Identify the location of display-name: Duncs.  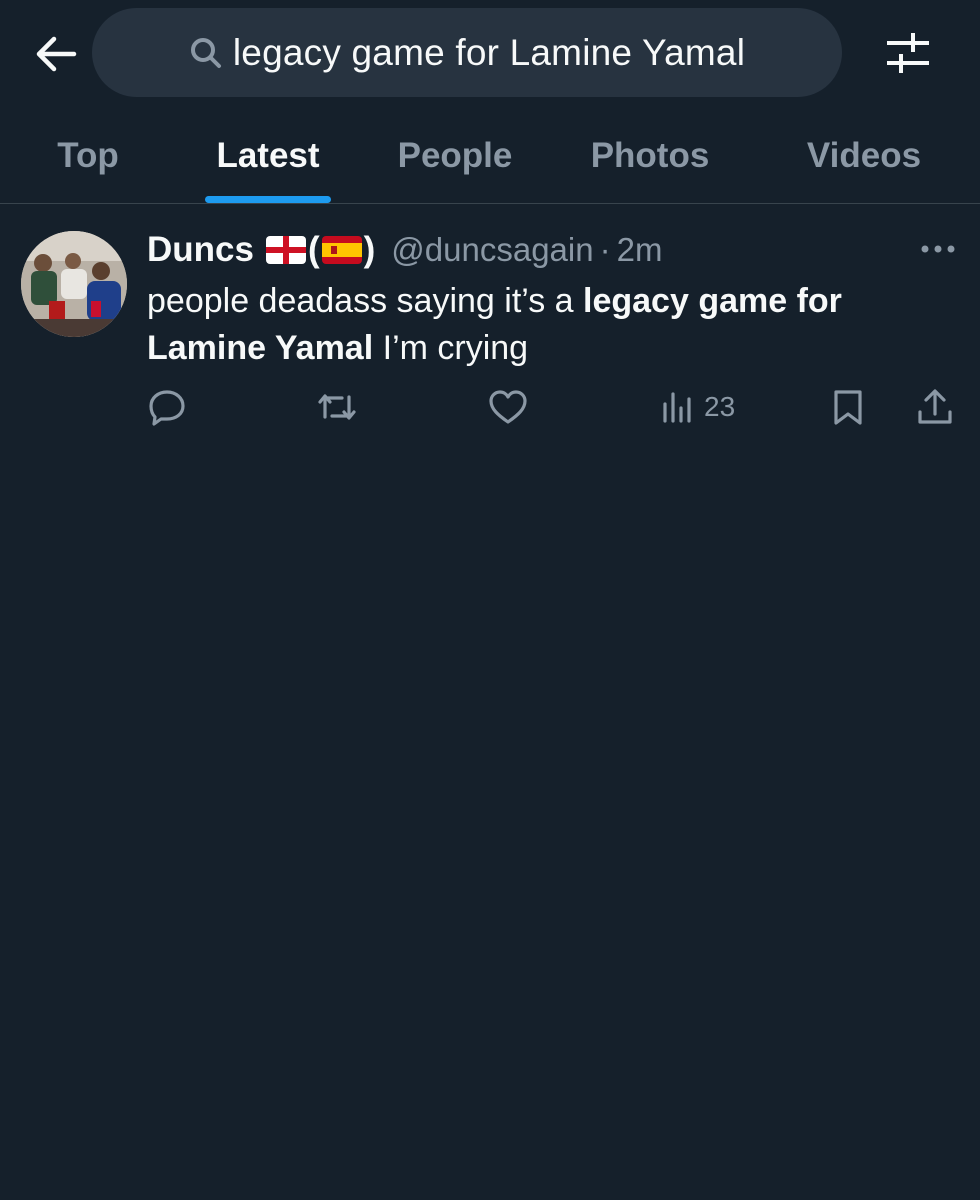
(200, 250).